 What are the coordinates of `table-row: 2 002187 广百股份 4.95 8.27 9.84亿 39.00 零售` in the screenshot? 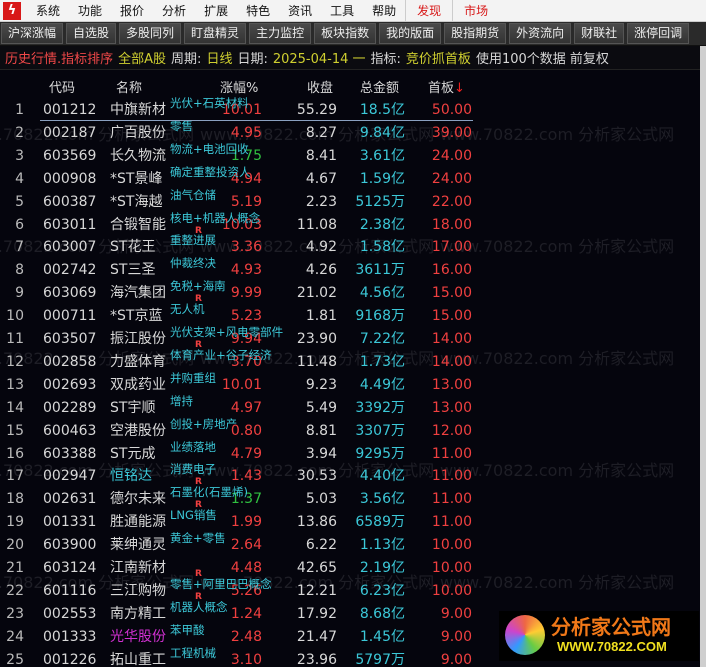 It's located at (240, 131).